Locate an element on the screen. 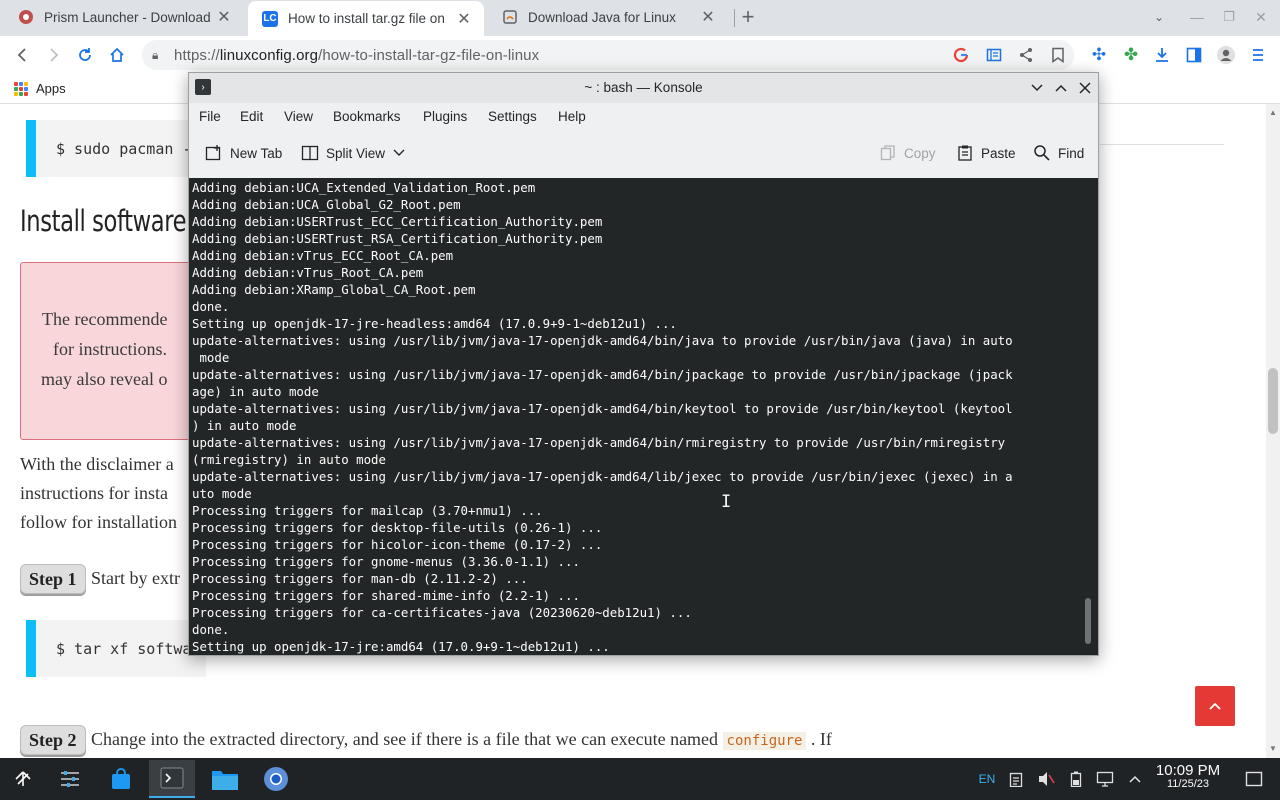  menu-file: File is located at coordinates (210, 116).